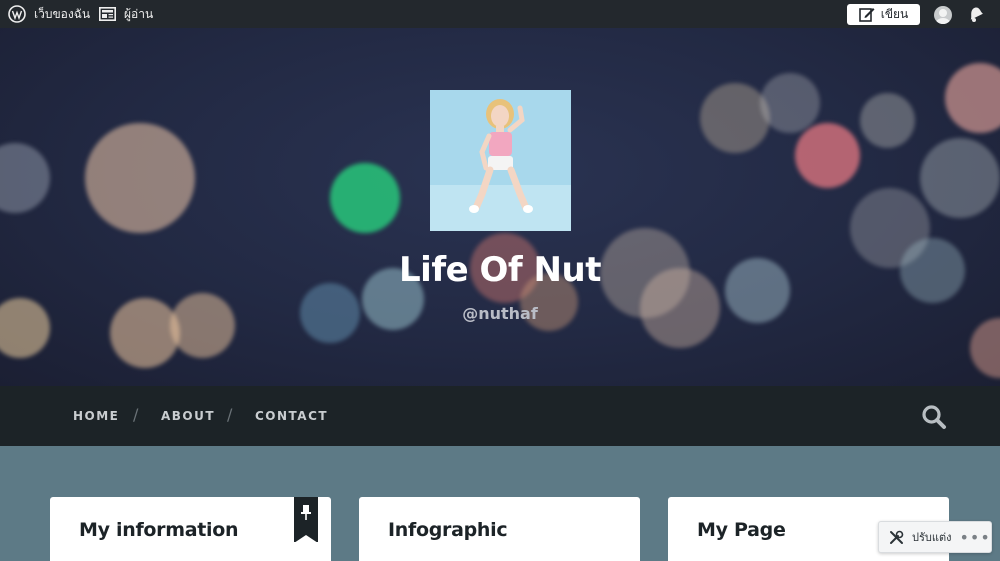  Describe the element at coordinates (62, 13) in the screenshot. I see `my-sites-label: เว็บของฉัน` at that location.